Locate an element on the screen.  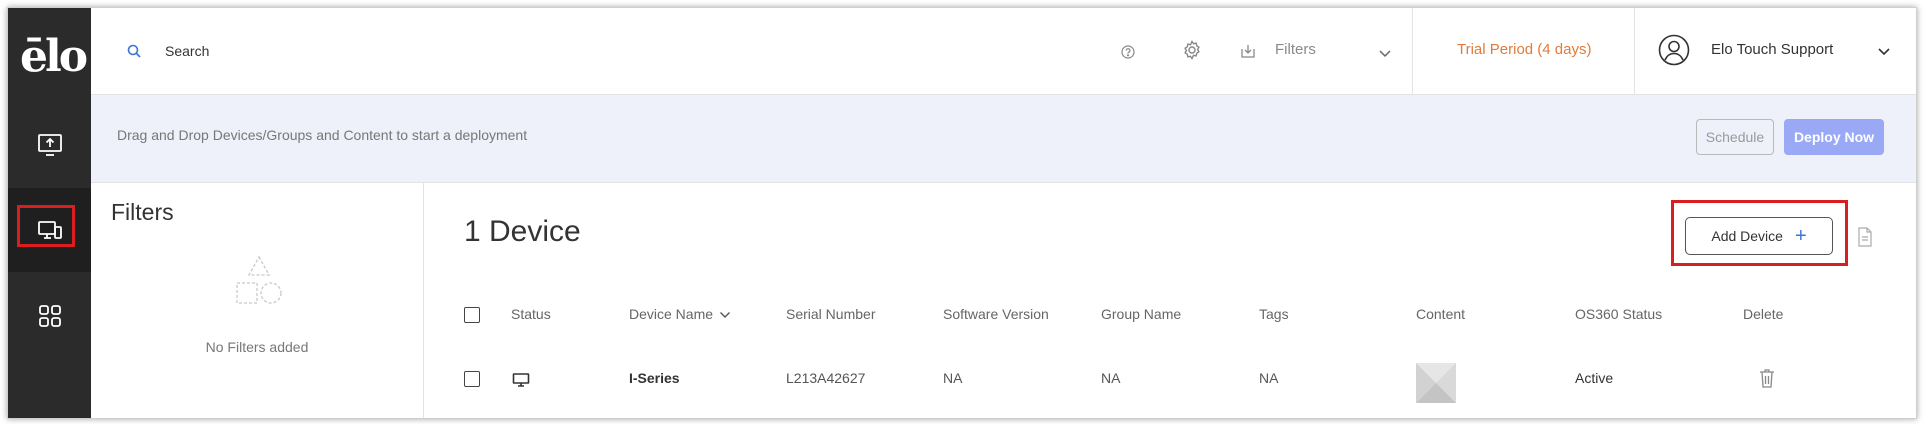
column-header-software-version: Software Version is located at coordinates (996, 314).